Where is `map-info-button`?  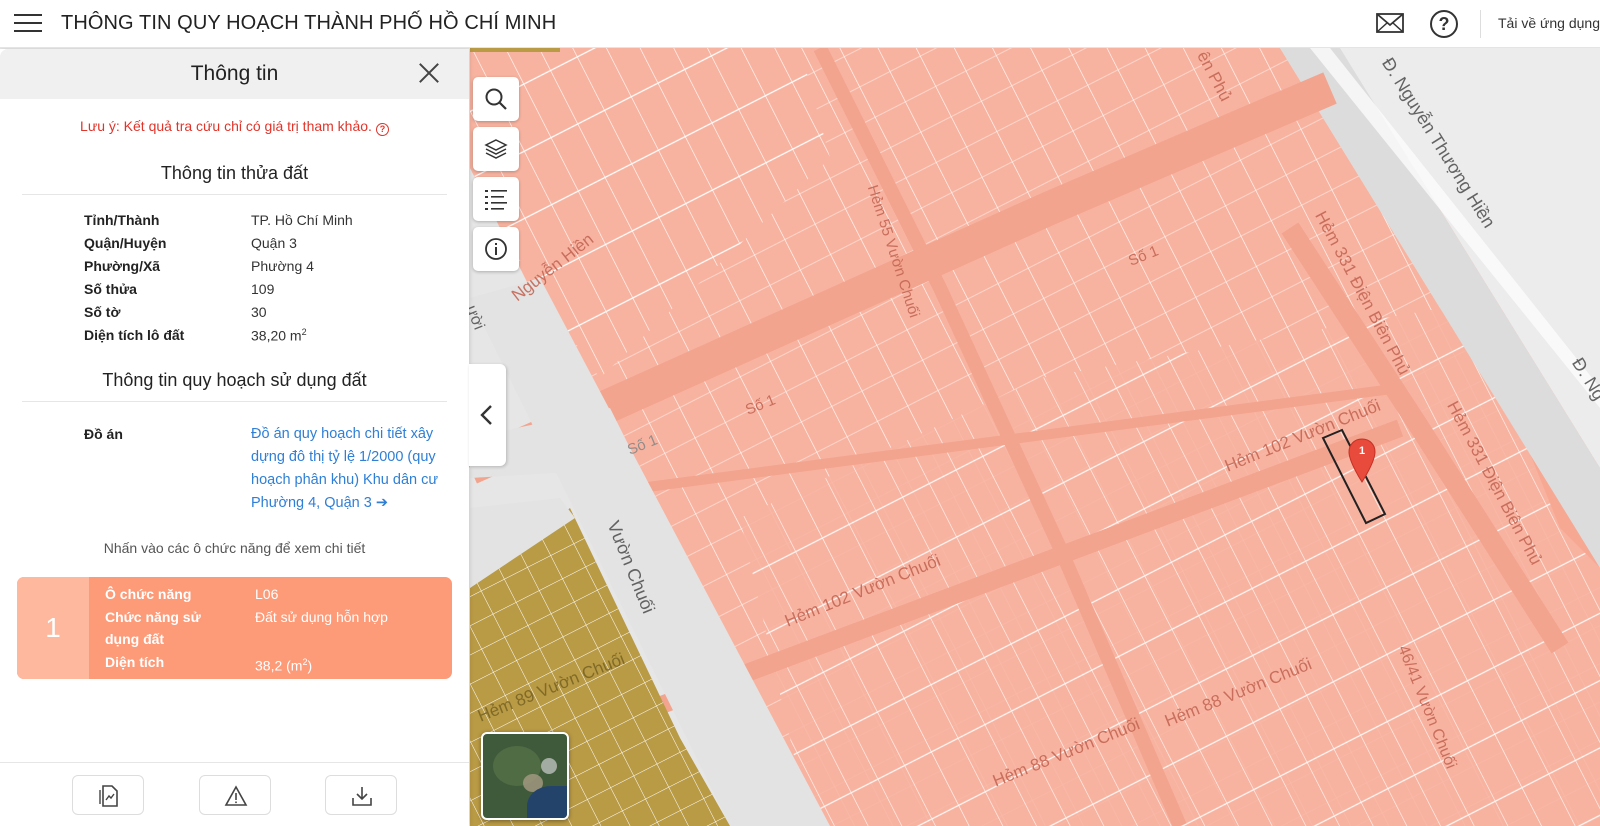 map-info-button is located at coordinates (496, 249).